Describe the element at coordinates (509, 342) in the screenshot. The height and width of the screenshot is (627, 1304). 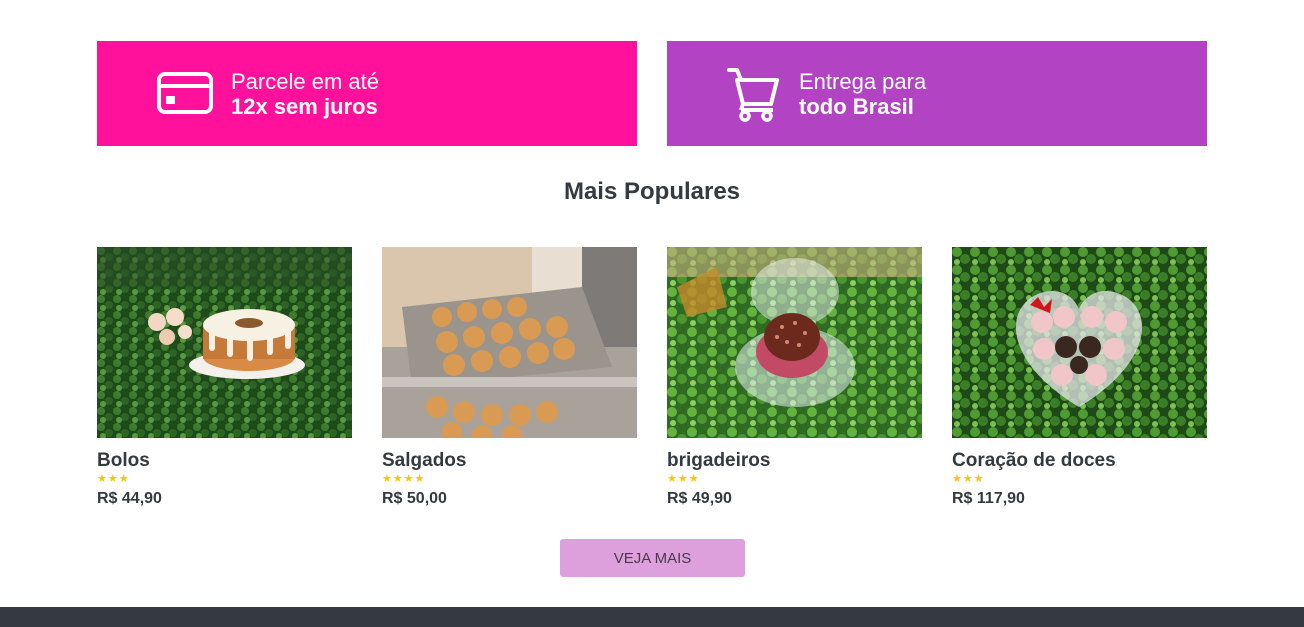
I see `fried-snacks-photo` at that location.